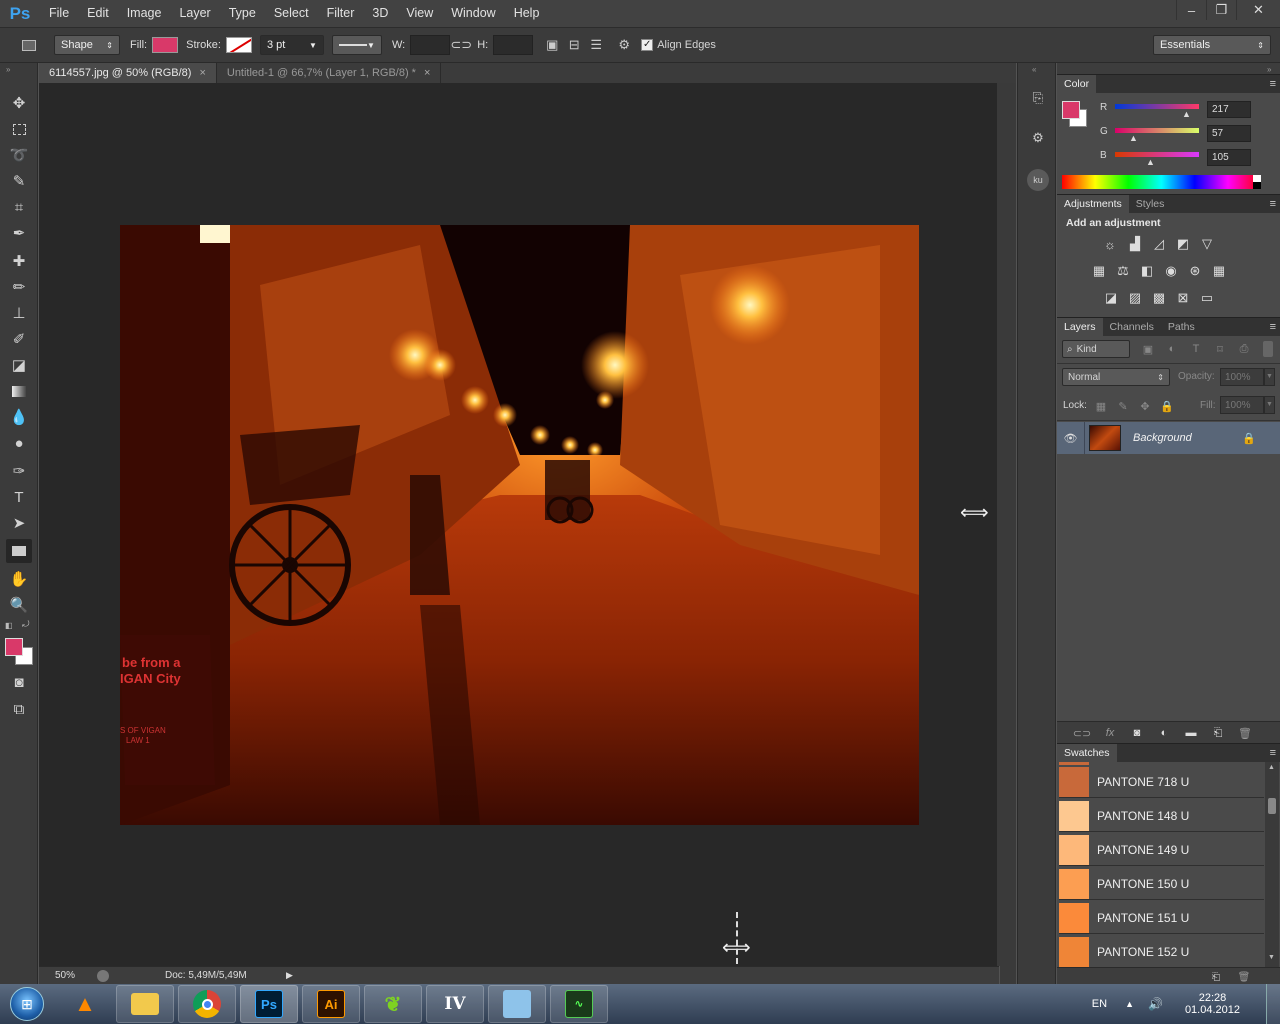 The width and height of the screenshot is (1280, 1024). Describe the element at coordinates (1071, 438) in the screenshot. I see `eye-icon: 👁` at that location.